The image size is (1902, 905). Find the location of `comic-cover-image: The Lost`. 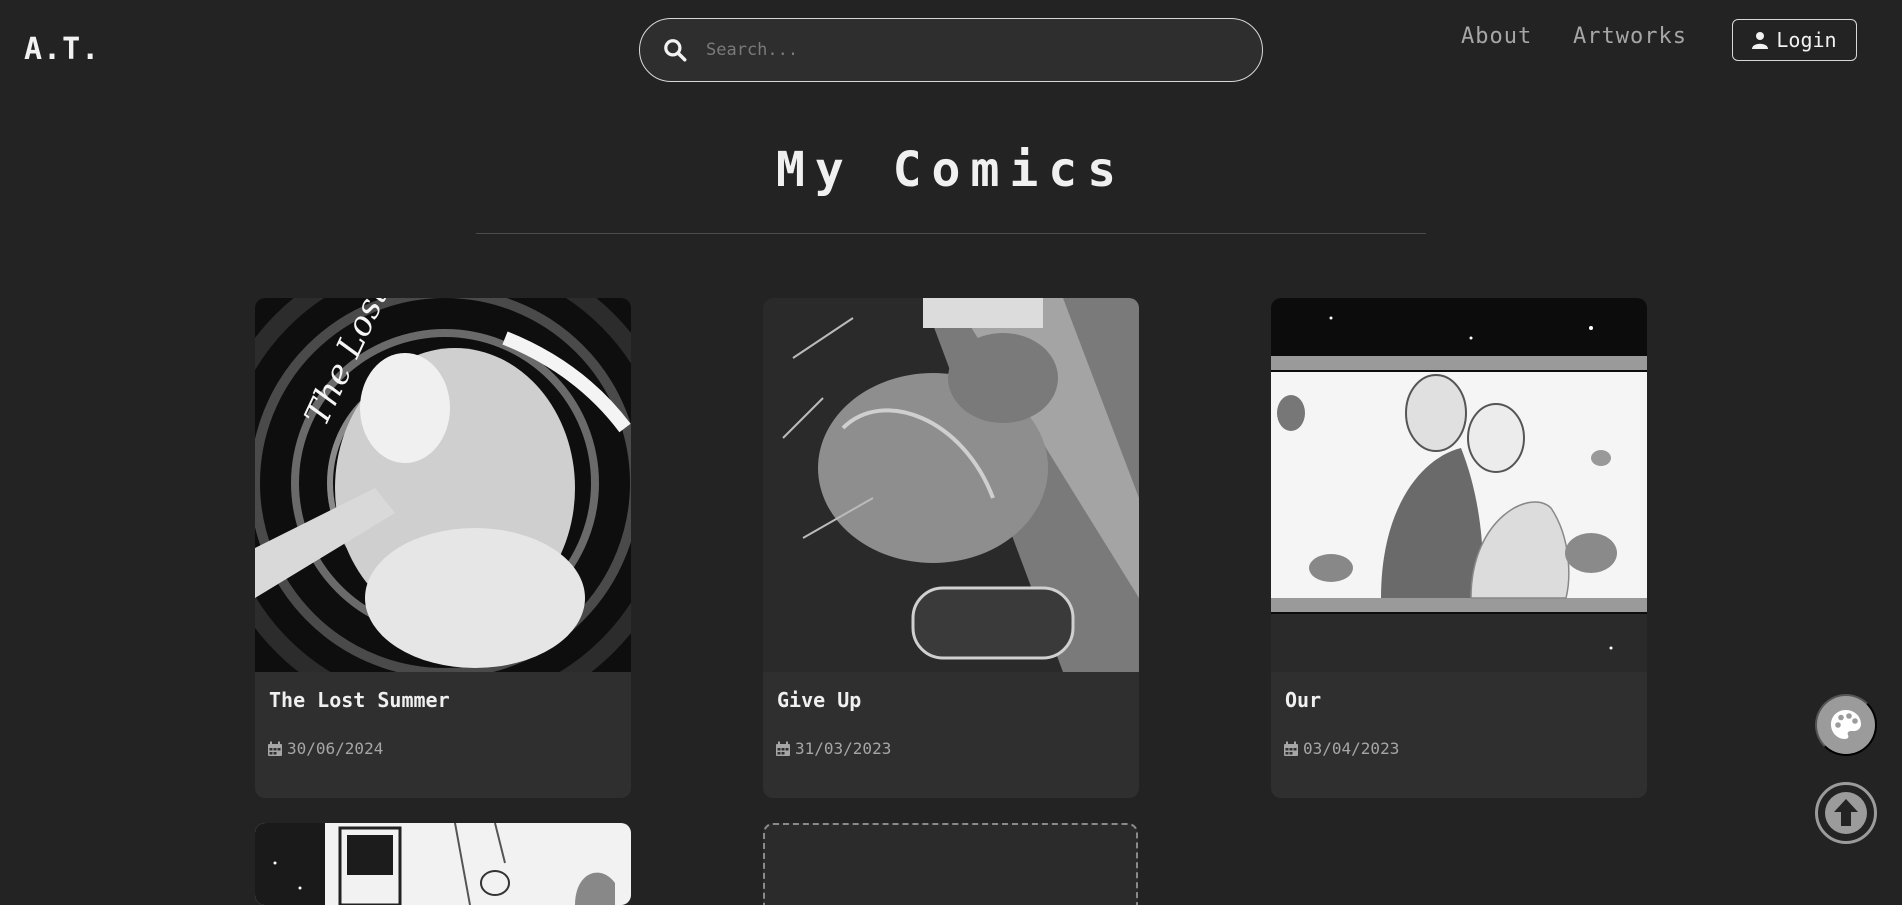

comic-cover-image: The Lost is located at coordinates (443, 485).